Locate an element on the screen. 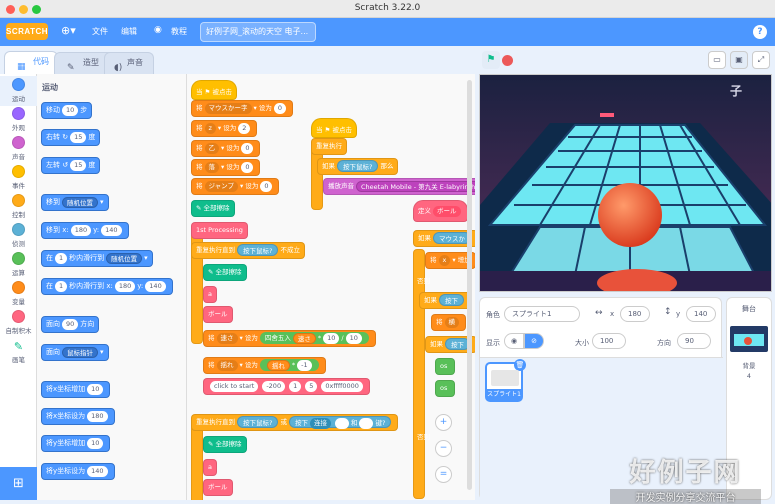  large-stage-button: ▣ is located at coordinates (739, 60).